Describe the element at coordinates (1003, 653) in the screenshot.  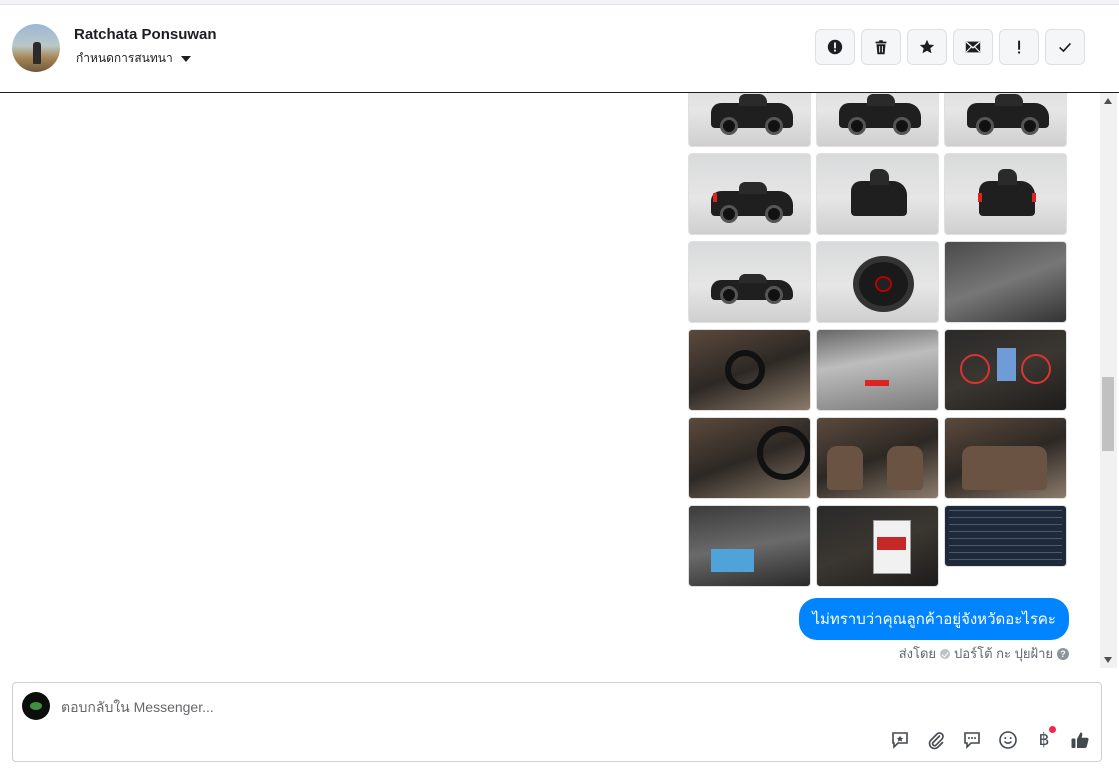
I see `sender-name: ปอร์โต้ กะ ปุยฝ้าย` at that location.